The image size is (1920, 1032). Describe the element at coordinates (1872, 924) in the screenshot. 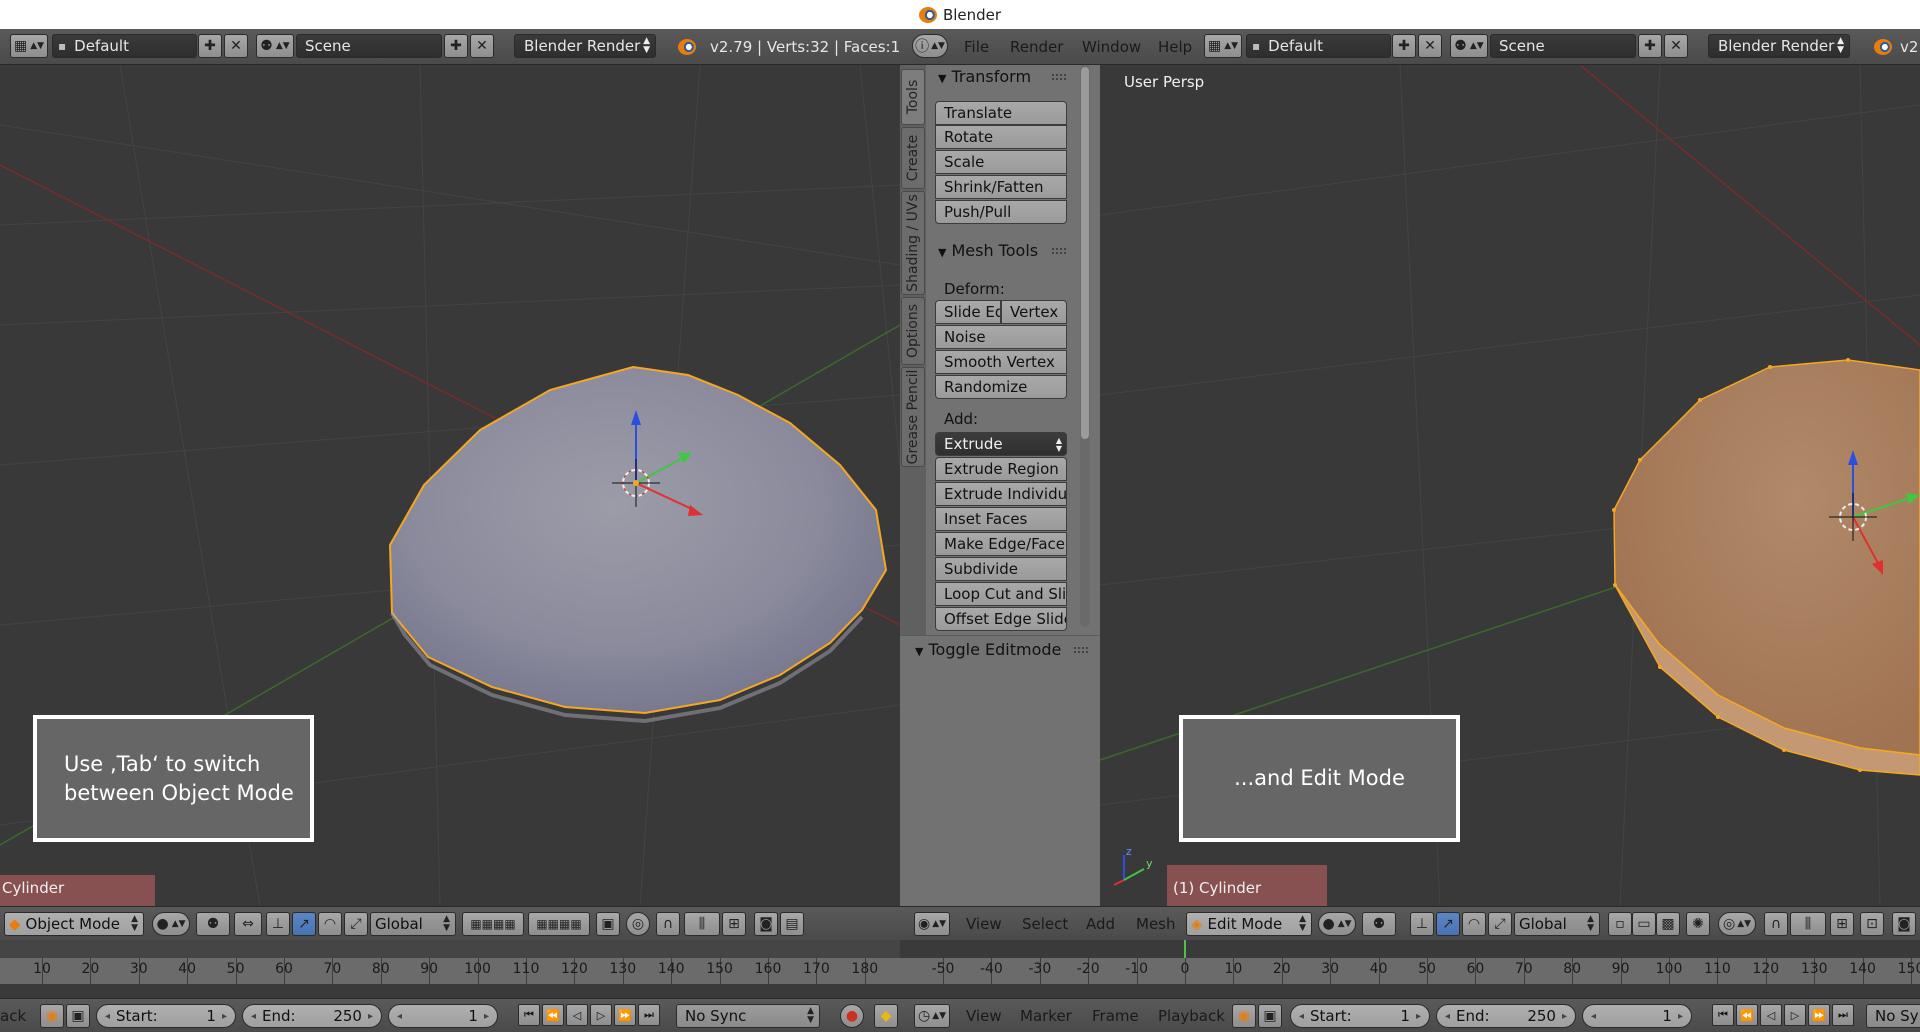

I see `snap-options-button: ⊡` at that location.